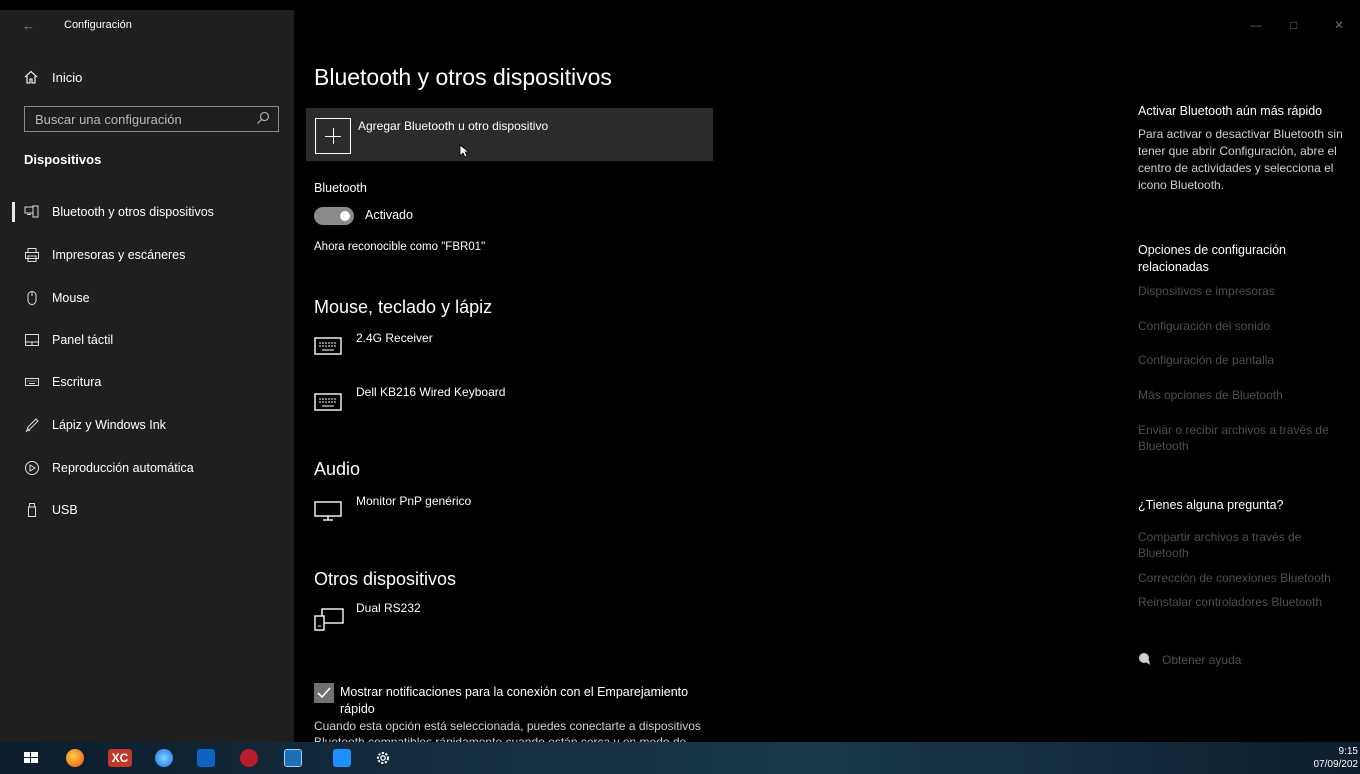 Image resolution: width=1360 pixels, height=774 pixels. Describe the element at coordinates (293, 758) in the screenshot. I see `app-icon-blue` at that location.